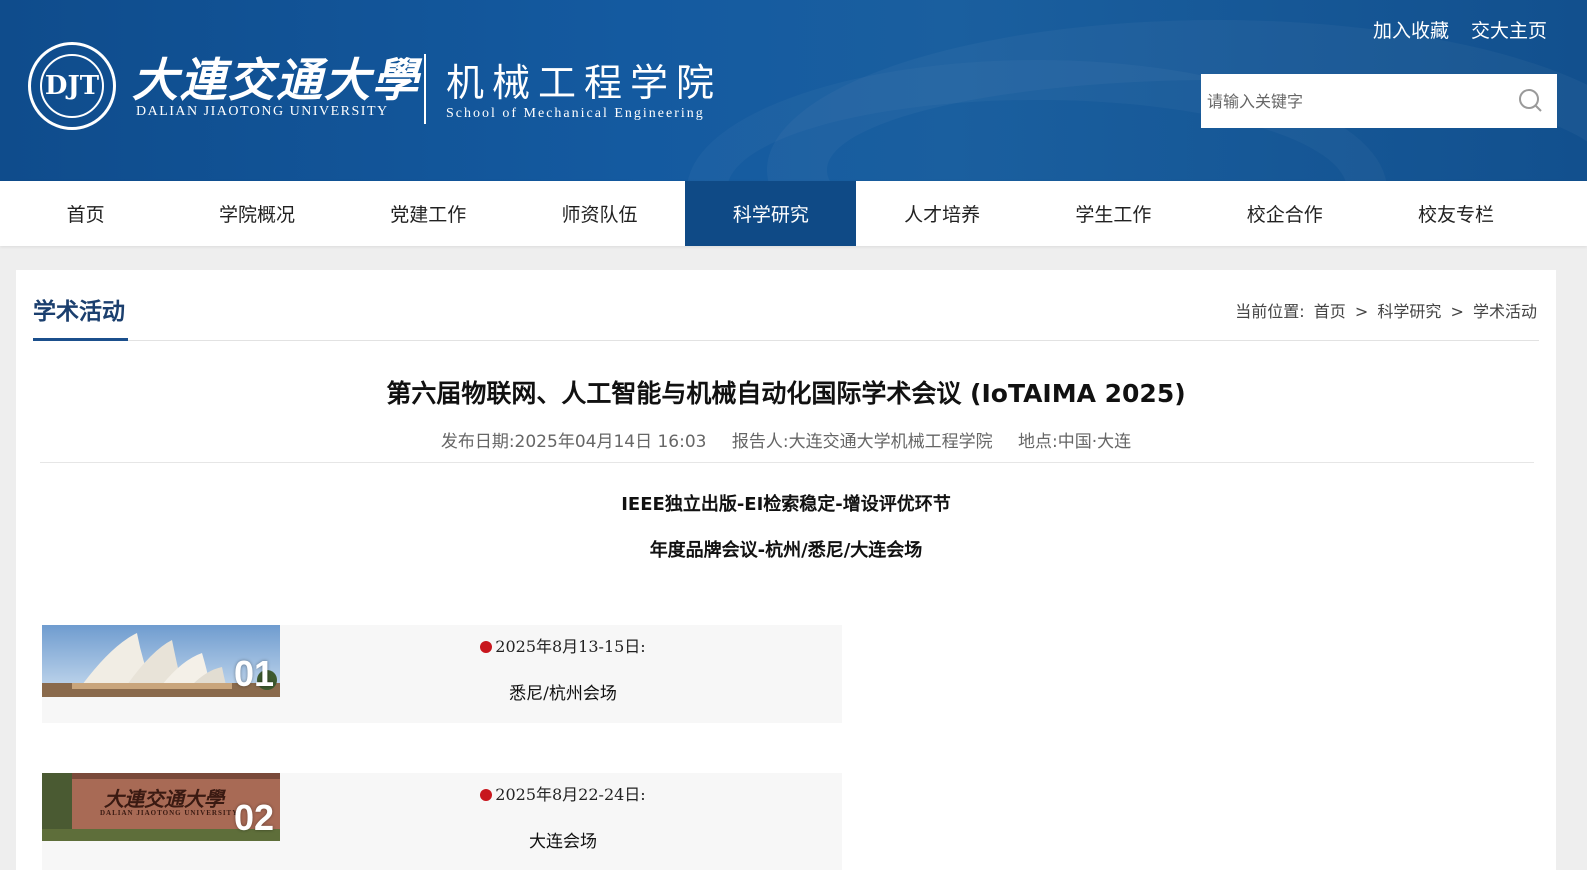 The image size is (1587, 870). Describe the element at coordinates (941, 213) in the screenshot. I see `nav-item-education: 人才培养` at that location.